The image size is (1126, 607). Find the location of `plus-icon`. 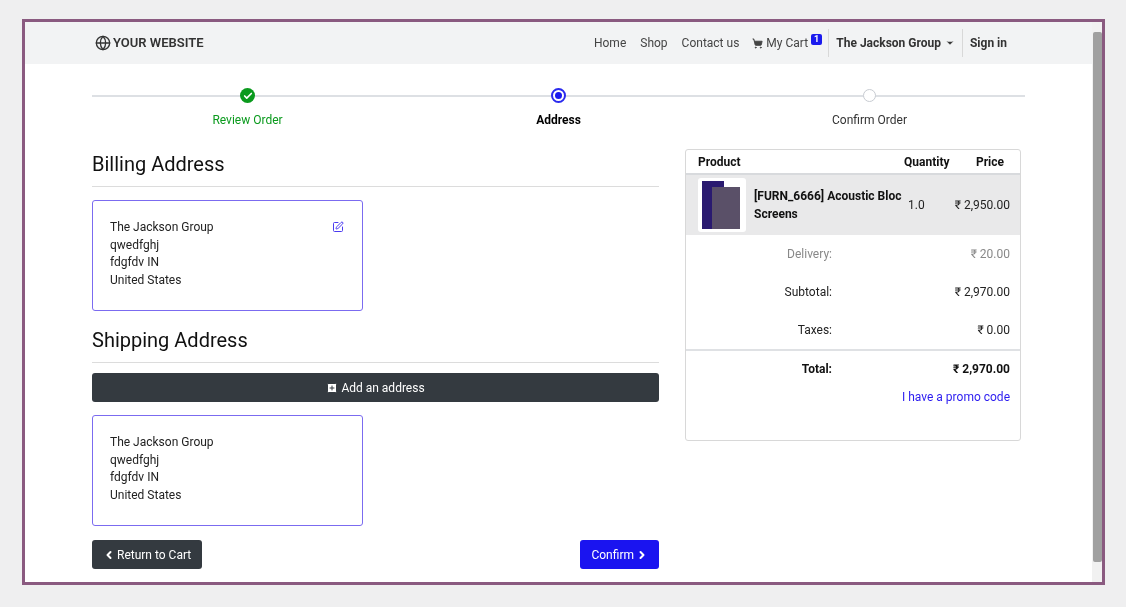

plus-icon is located at coordinates (332, 387).